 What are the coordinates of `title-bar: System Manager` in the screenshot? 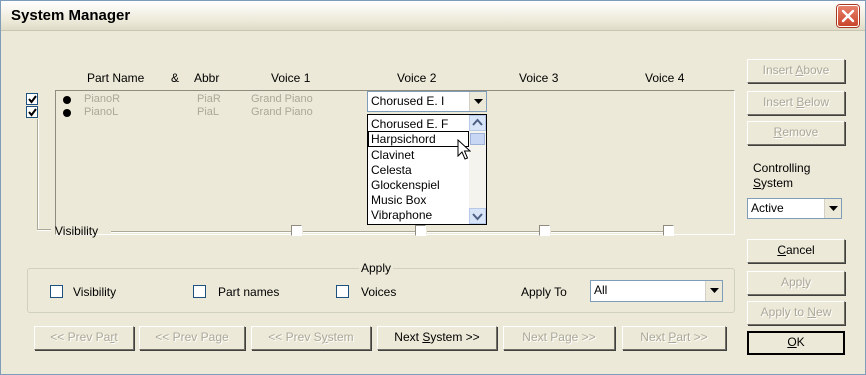 It's located at (433, 16).